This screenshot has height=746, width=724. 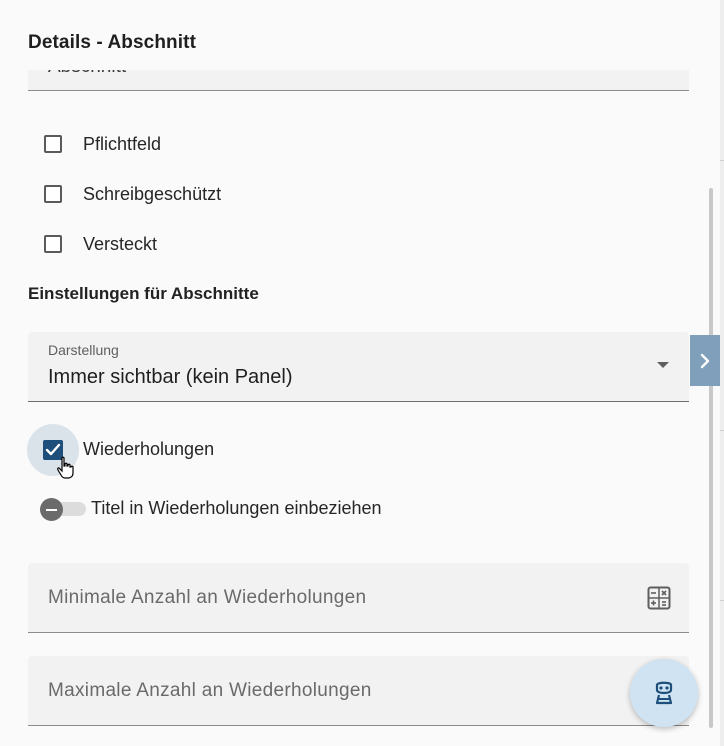 What do you see at coordinates (149, 449) in the screenshot?
I see `checkbox-repeat-label: Wiederholungen` at bounding box center [149, 449].